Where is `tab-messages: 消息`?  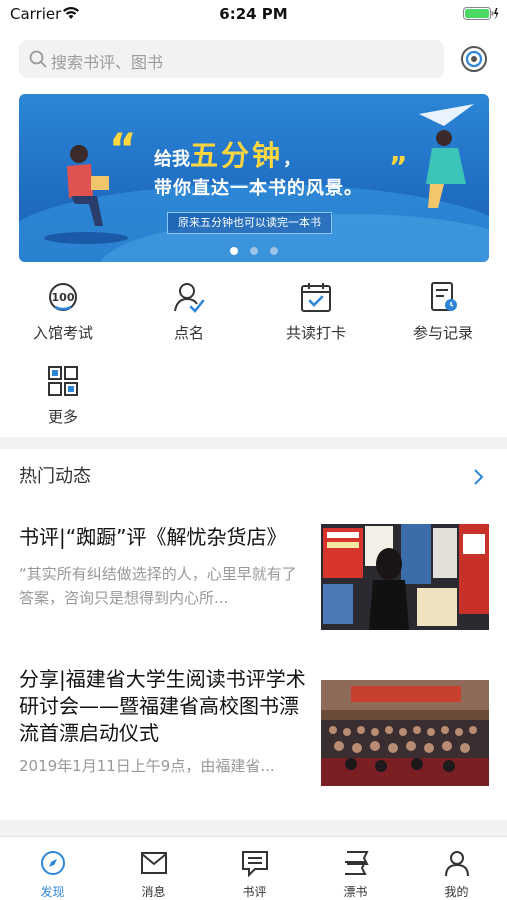 tab-messages: 消息 is located at coordinates (153, 874).